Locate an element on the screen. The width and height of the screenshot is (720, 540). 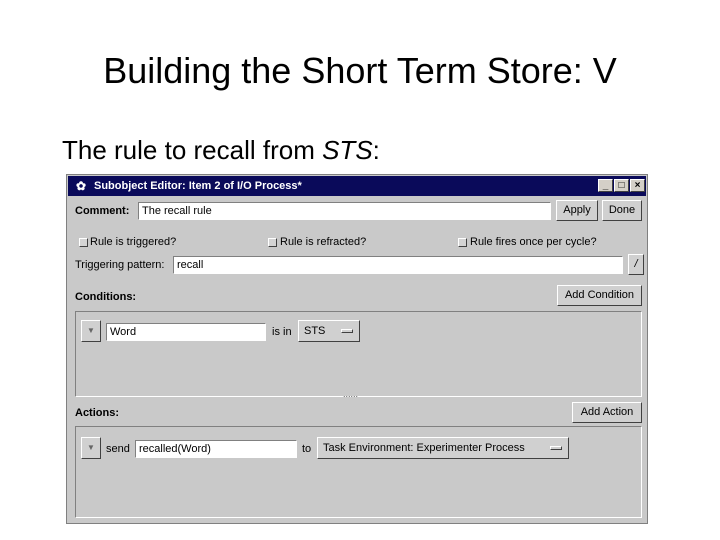
refracted-label: Rule is refracted? is located at coordinates (323, 242).